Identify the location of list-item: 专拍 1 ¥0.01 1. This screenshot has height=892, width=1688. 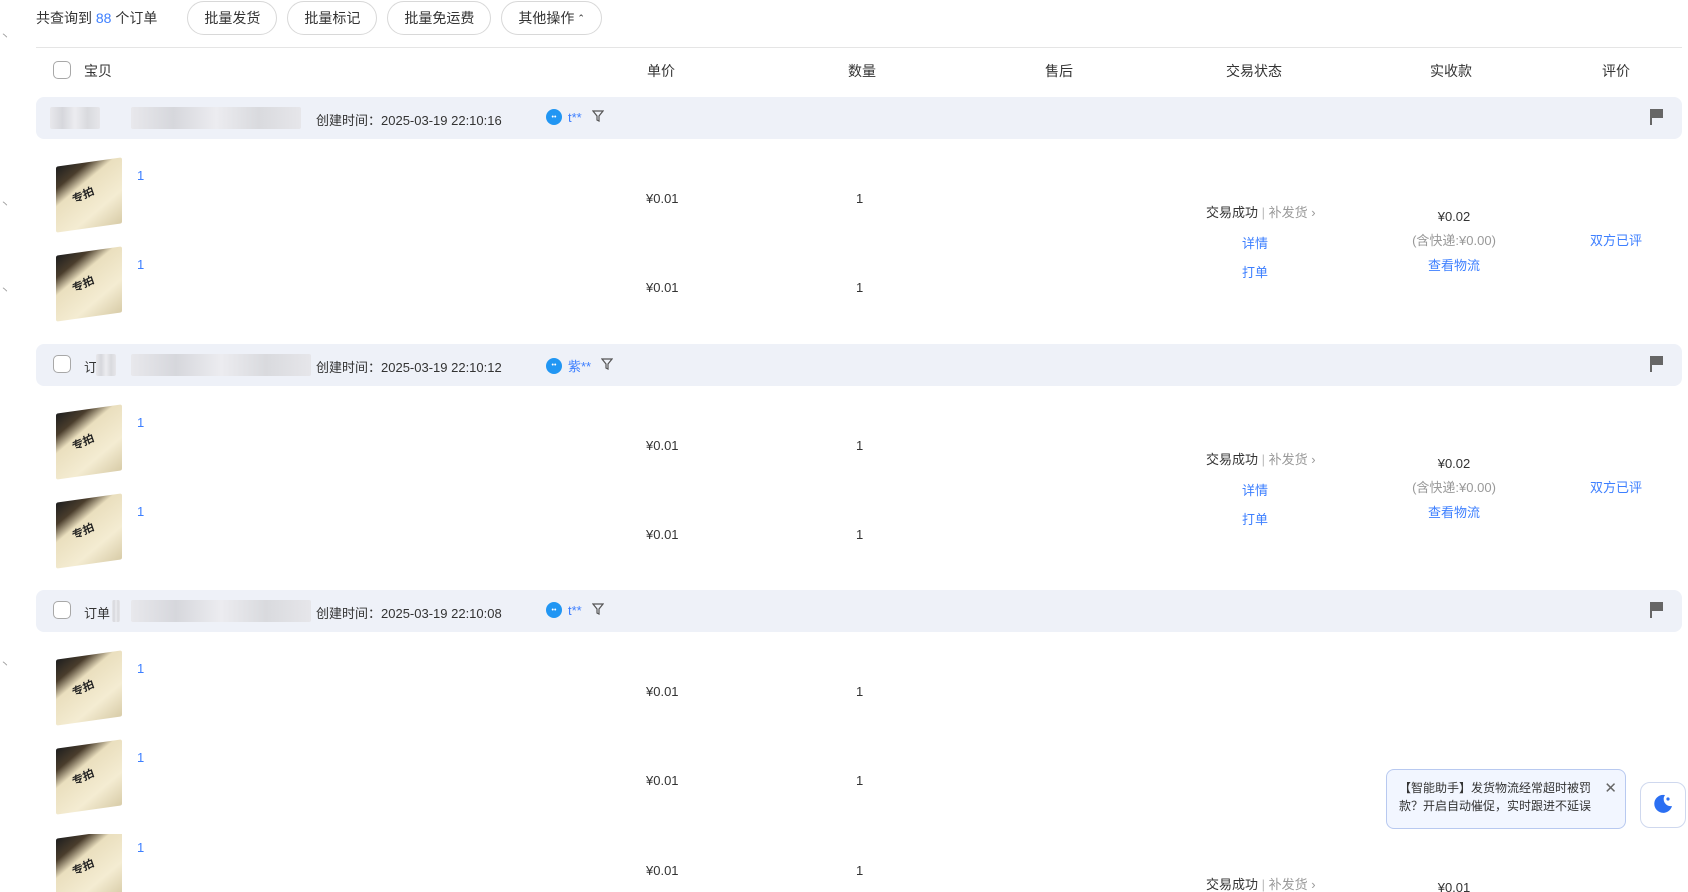
(859, 692).